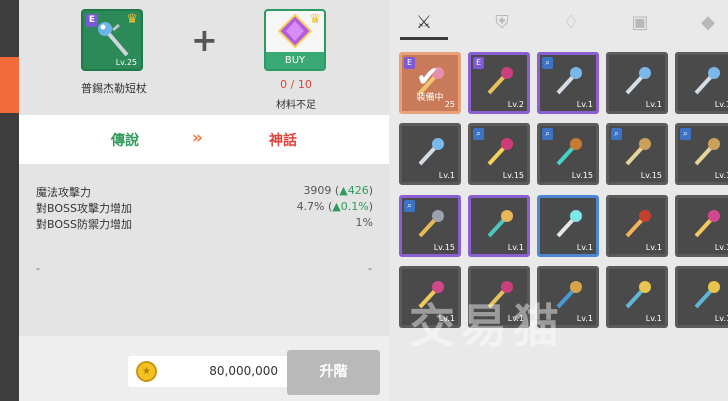 Image resolution: width=728 pixels, height=401 pixels. What do you see at coordinates (9, 200) in the screenshot?
I see `left-edge-strip` at bounding box center [9, 200].